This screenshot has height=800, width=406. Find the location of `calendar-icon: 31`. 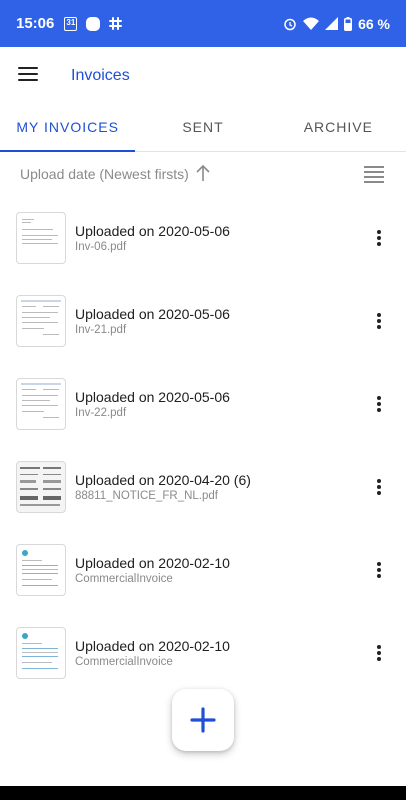

calendar-icon: 31 is located at coordinates (71, 23).